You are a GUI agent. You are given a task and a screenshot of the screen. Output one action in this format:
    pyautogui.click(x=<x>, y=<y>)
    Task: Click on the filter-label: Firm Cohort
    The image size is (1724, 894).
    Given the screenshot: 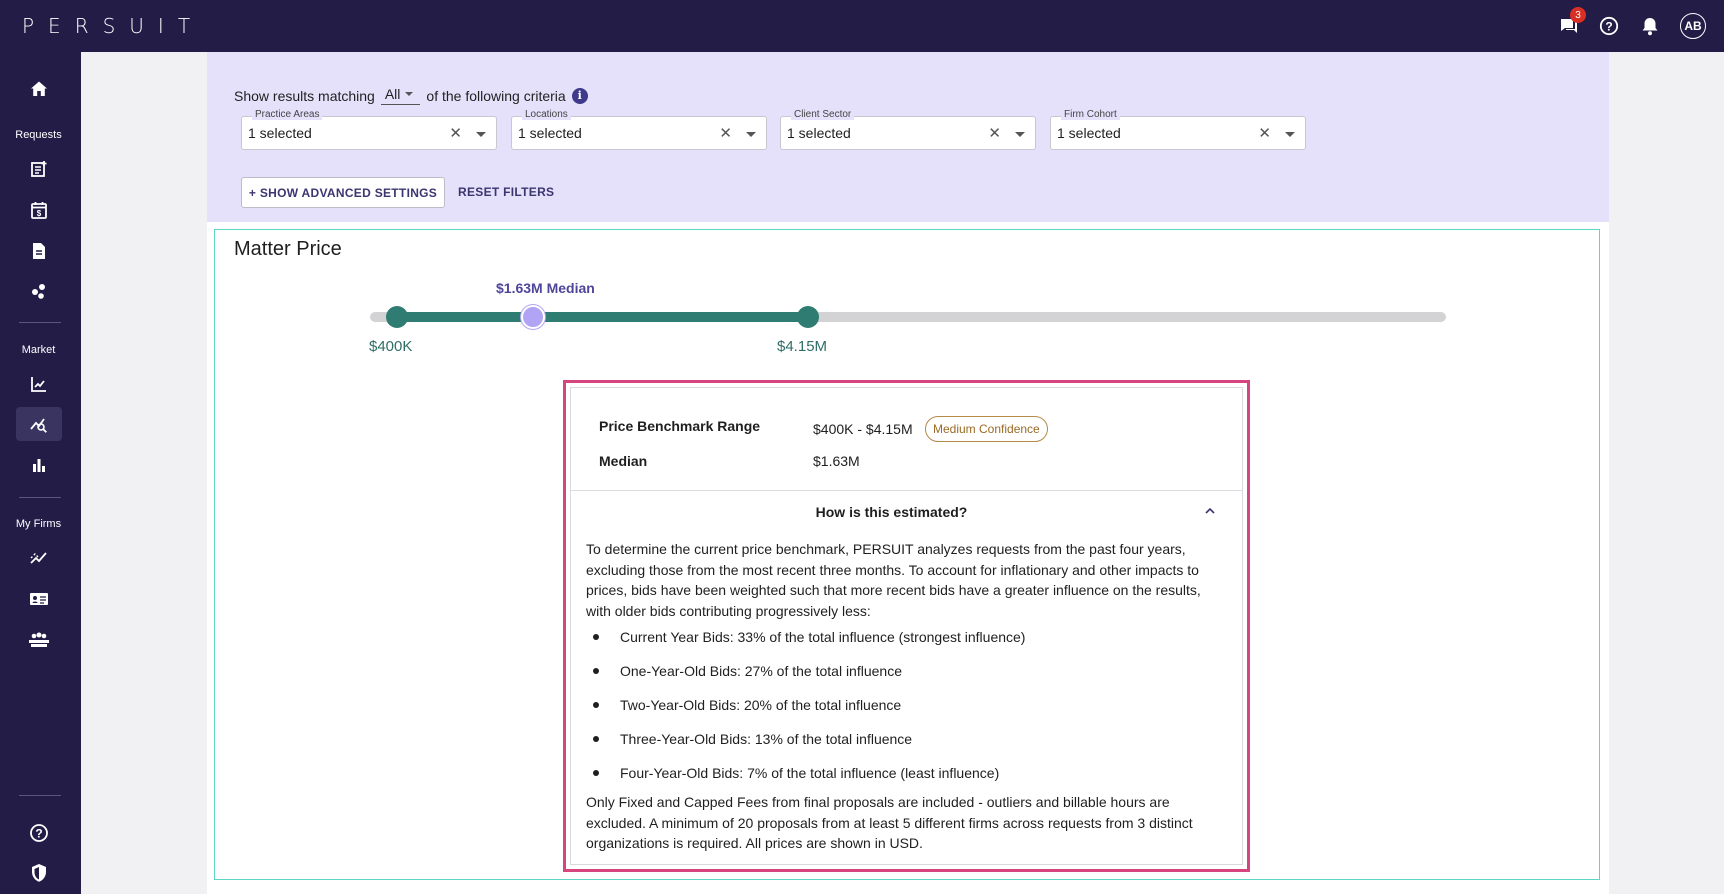 What is the action you would take?
    pyautogui.click(x=1090, y=114)
    